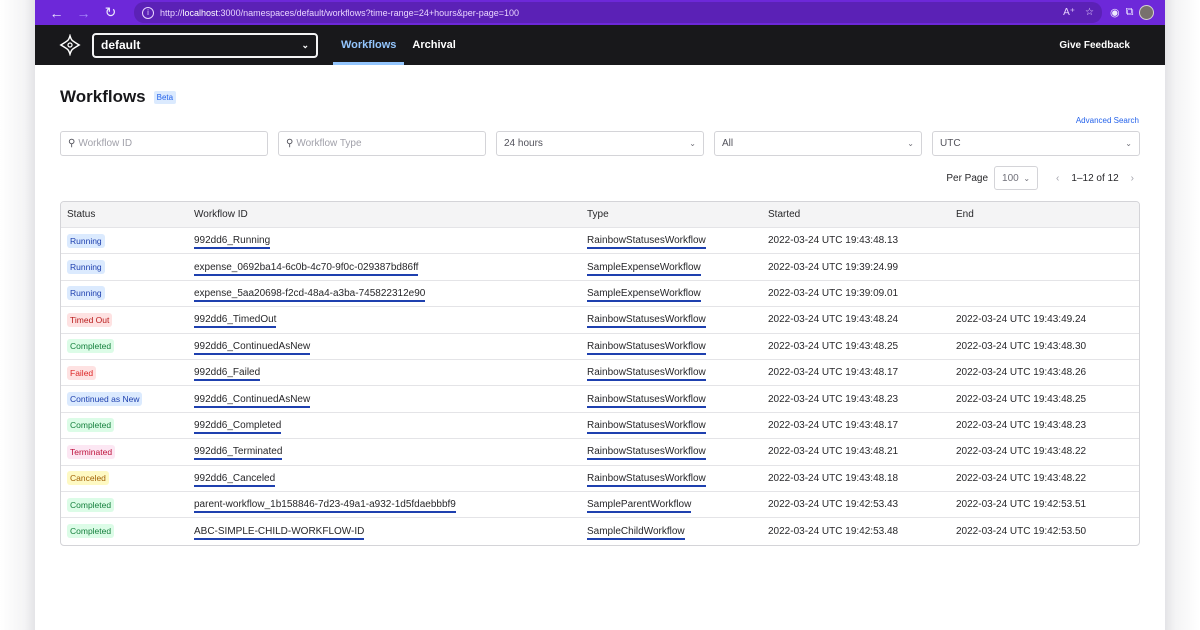  Describe the element at coordinates (1021, 373) in the screenshot. I see `end-cell: 2022-03-24 UTC 19:43:48.26` at that location.